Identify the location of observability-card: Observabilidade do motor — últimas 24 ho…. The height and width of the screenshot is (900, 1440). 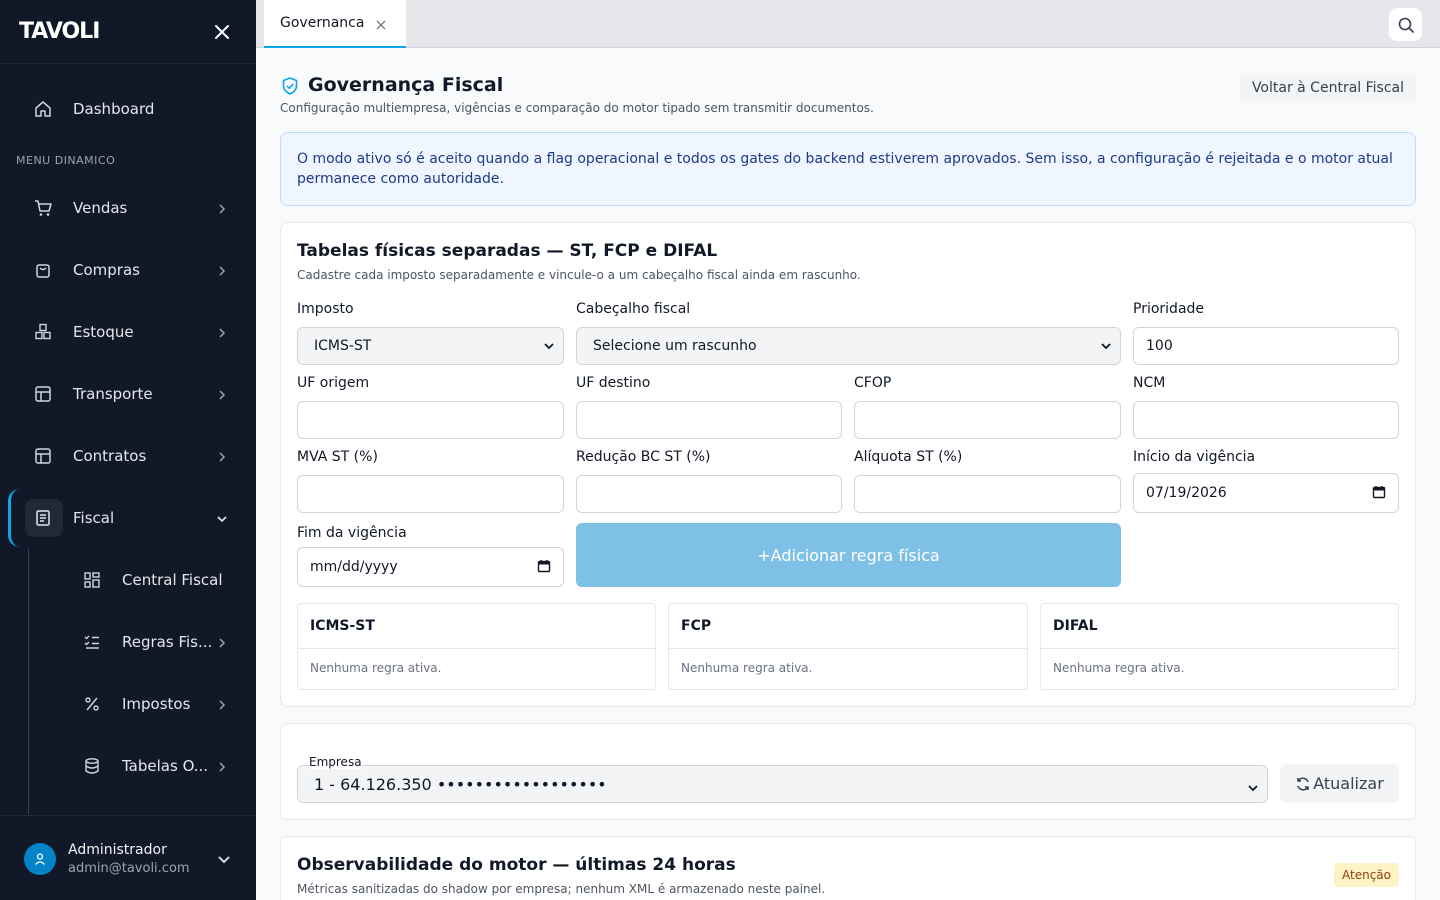
(848, 868).